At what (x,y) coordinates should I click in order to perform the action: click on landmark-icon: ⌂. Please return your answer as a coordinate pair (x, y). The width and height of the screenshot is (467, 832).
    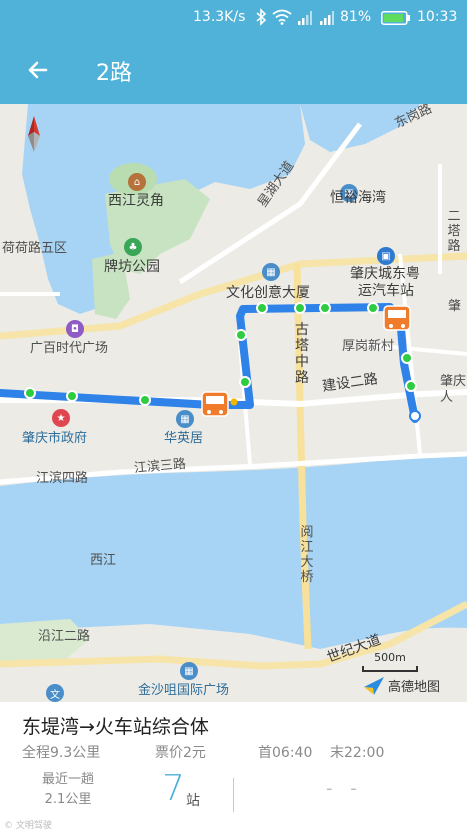
    Looking at the image, I should click on (137, 182).